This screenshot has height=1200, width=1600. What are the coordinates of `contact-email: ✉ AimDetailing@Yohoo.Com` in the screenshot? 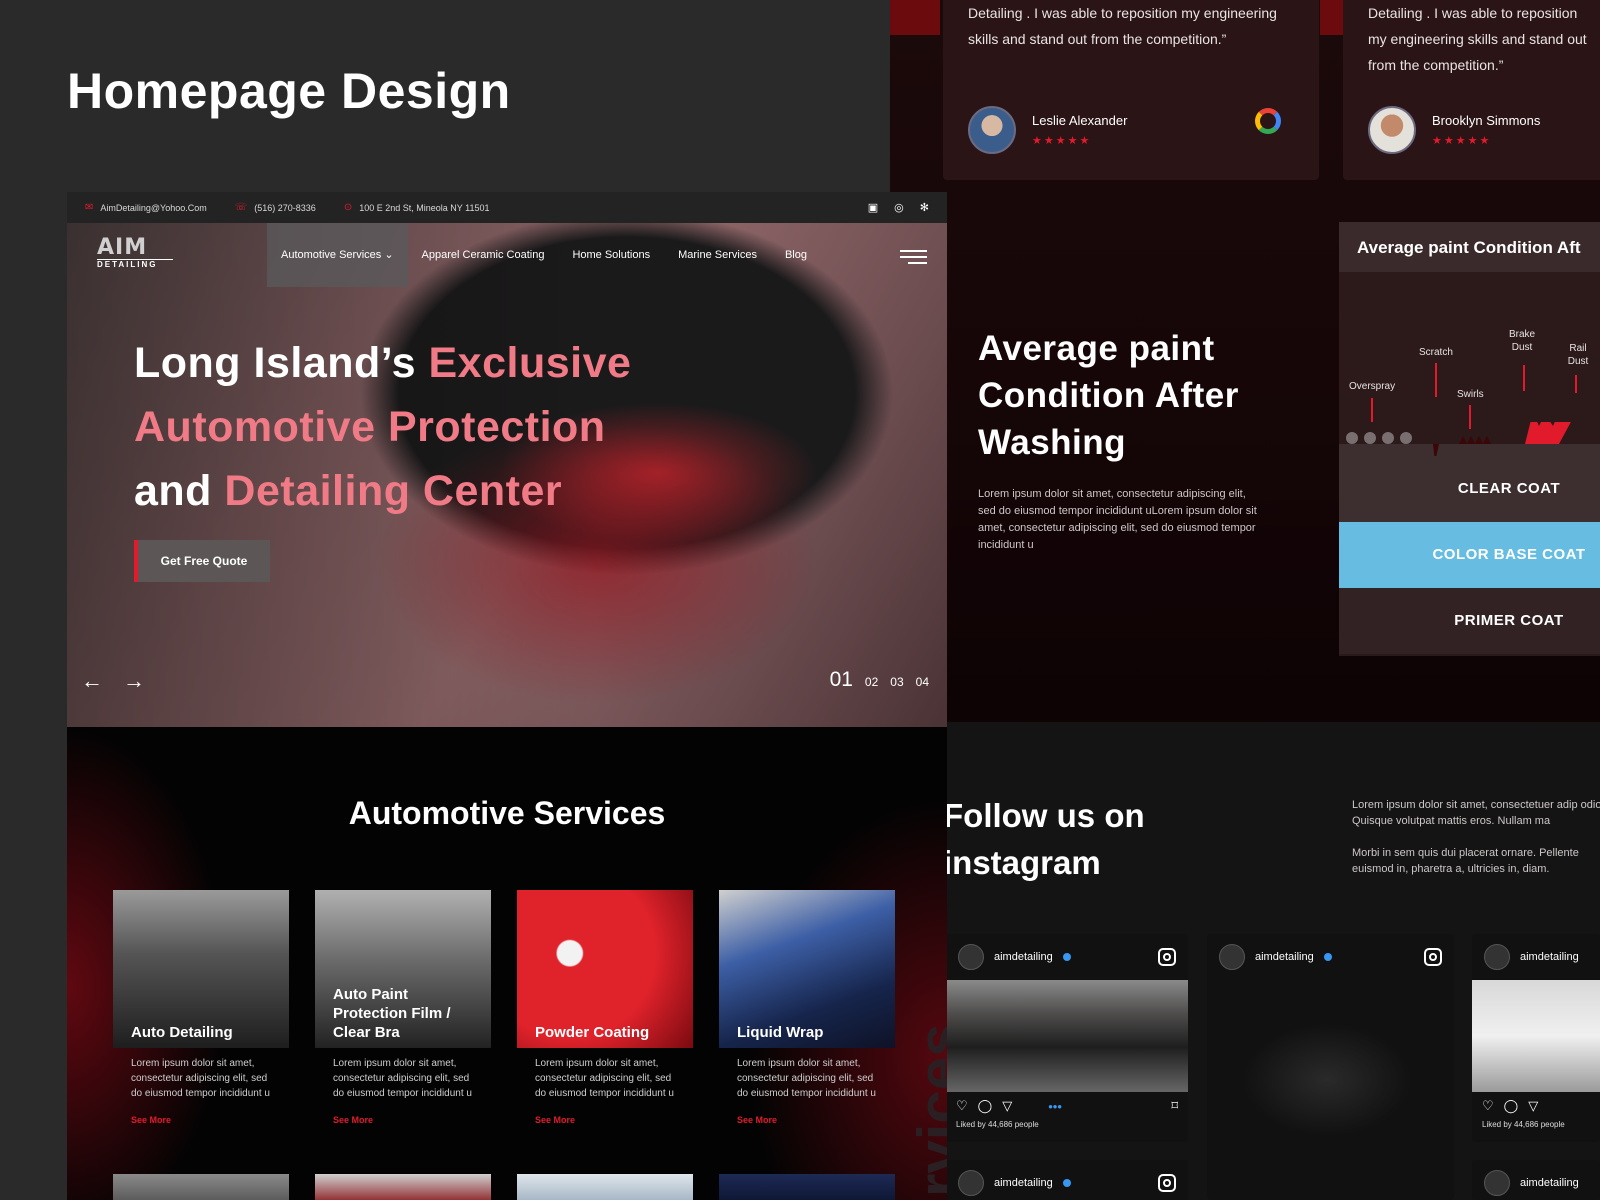 It's located at (146, 207).